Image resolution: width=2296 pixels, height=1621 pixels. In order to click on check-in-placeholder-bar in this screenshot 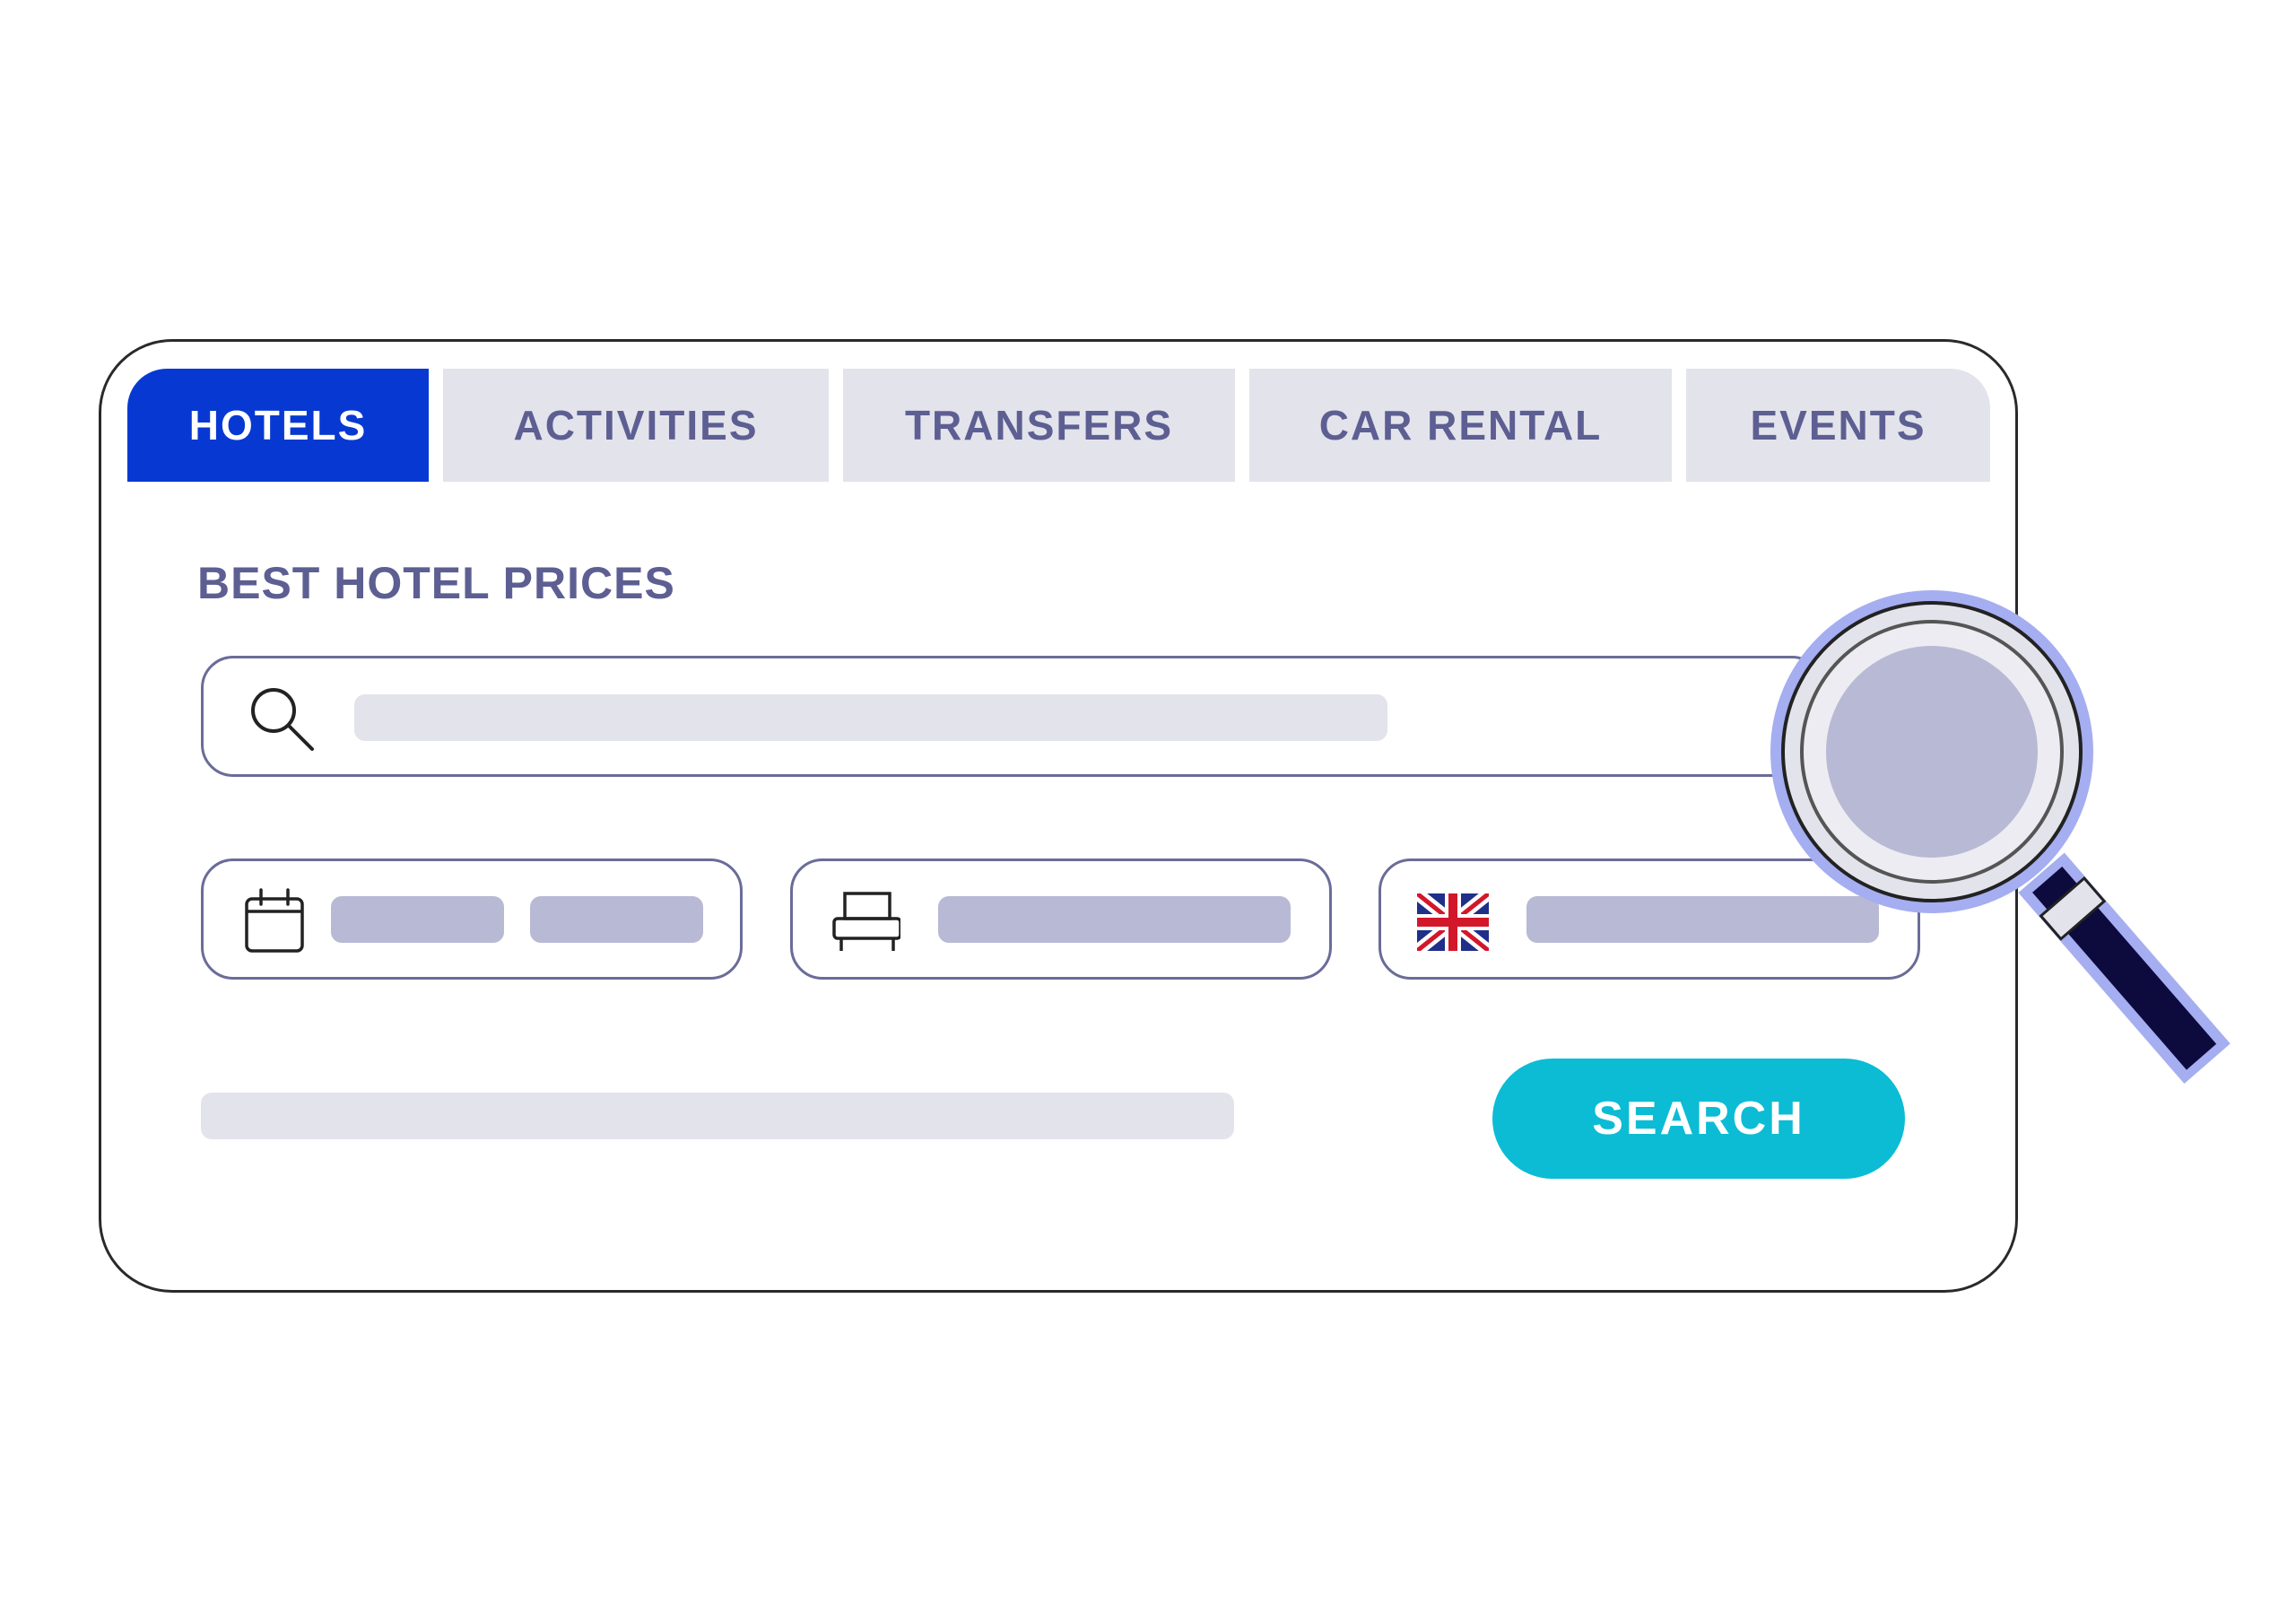, I will do `click(417, 919)`.